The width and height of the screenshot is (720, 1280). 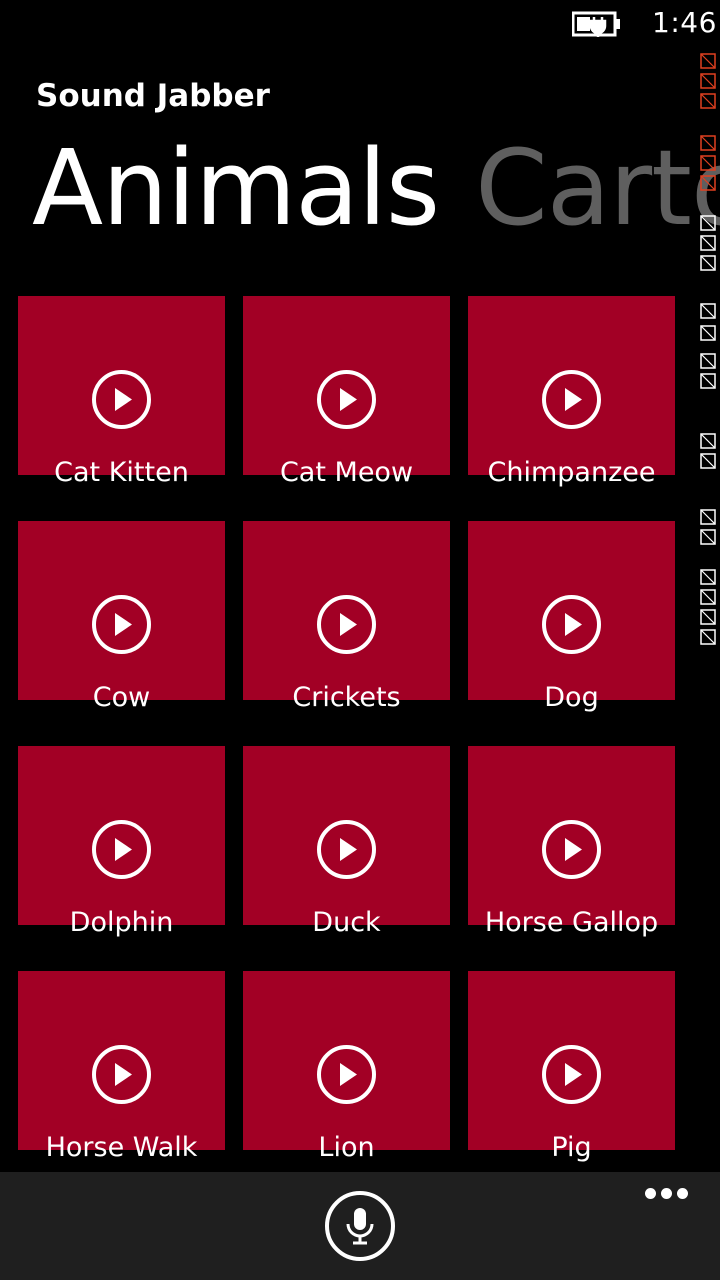 What do you see at coordinates (121, 697) in the screenshot?
I see `tile-label: Cow` at bounding box center [121, 697].